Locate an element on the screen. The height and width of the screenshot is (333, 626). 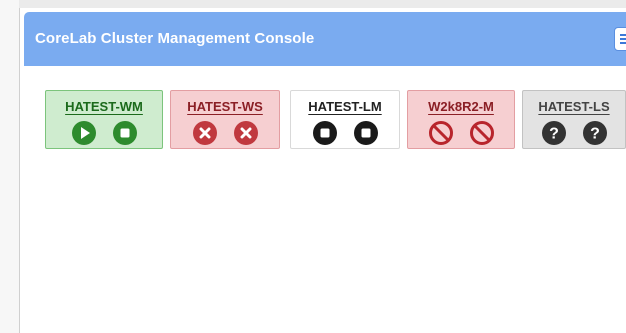
page-title: CoreLab Cluster Management Console is located at coordinates (175, 38).